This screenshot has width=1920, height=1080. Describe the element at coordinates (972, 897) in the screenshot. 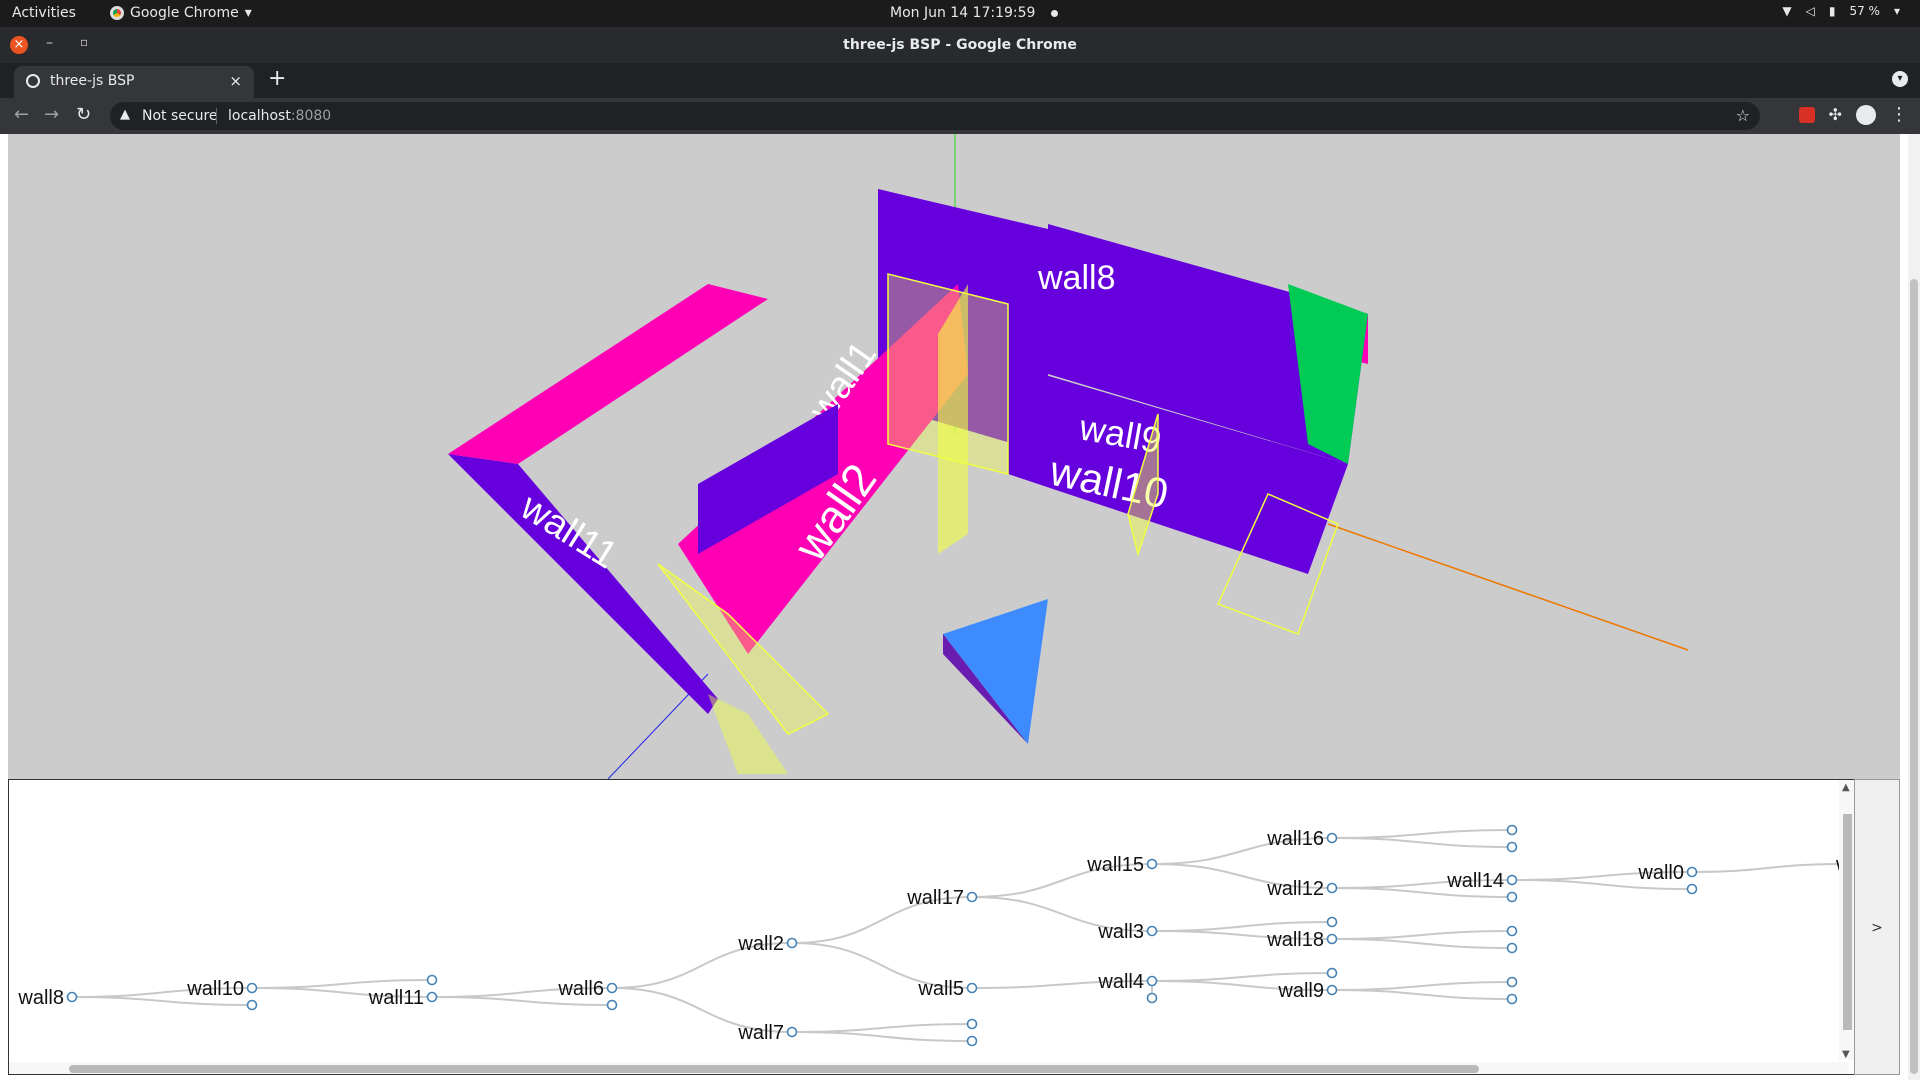

I see `tree-node-wall17` at that location.